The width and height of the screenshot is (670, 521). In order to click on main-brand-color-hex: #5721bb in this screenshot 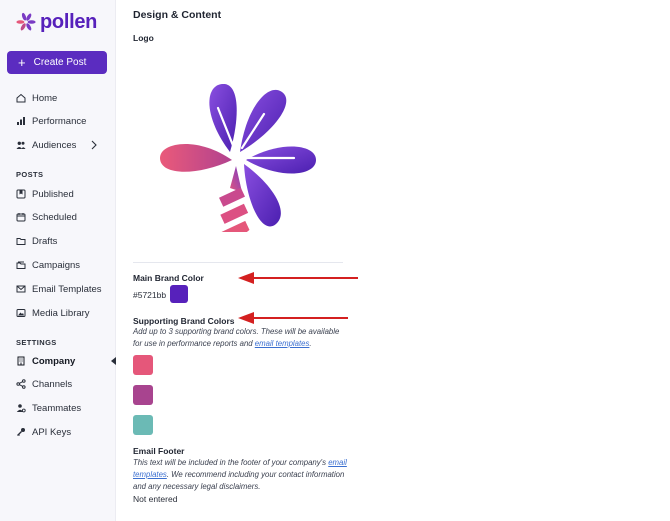, I will do `click(150, 295)`.